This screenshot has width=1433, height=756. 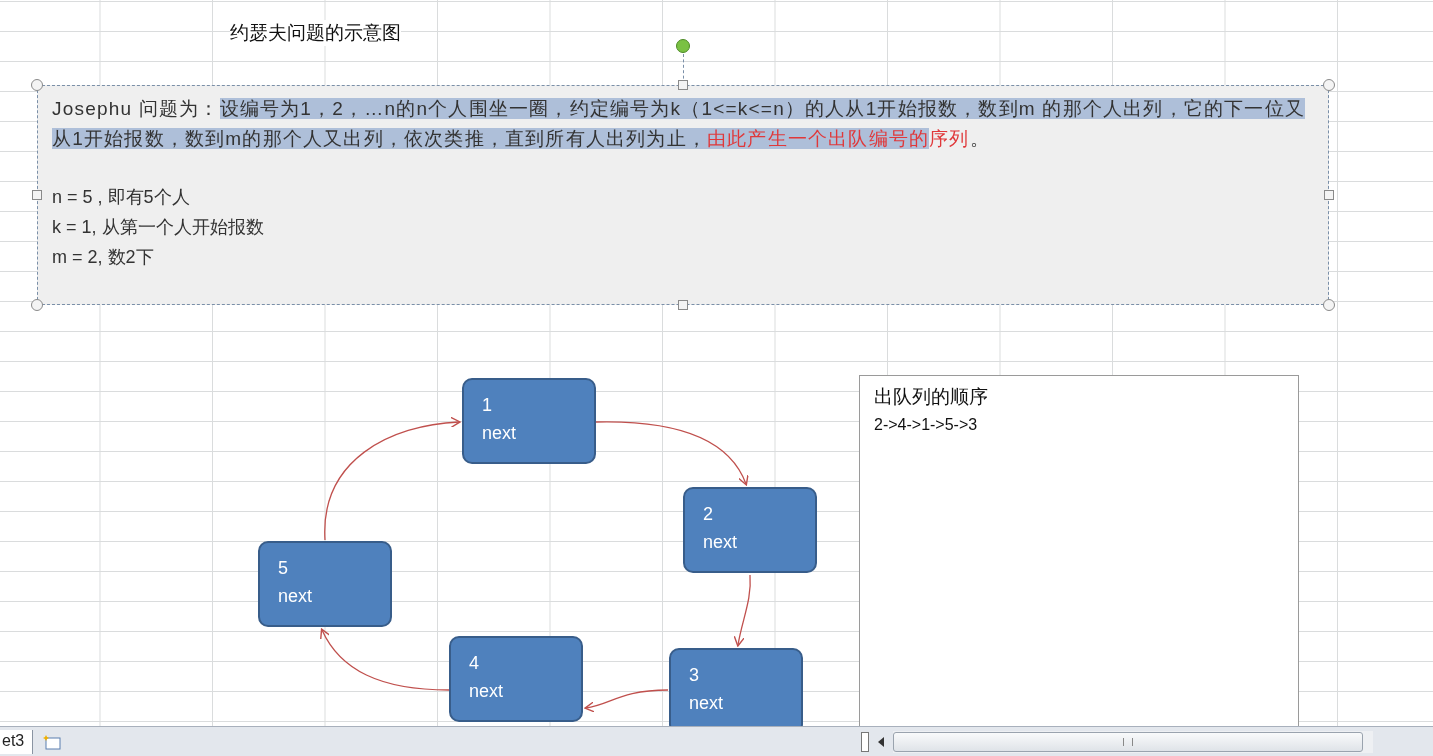 What do you see at coordinates (158, 227) in the screenshot?
I see `parameter-line: k = 1, 从第一个人开始报数` at bounding box center [158, 227].